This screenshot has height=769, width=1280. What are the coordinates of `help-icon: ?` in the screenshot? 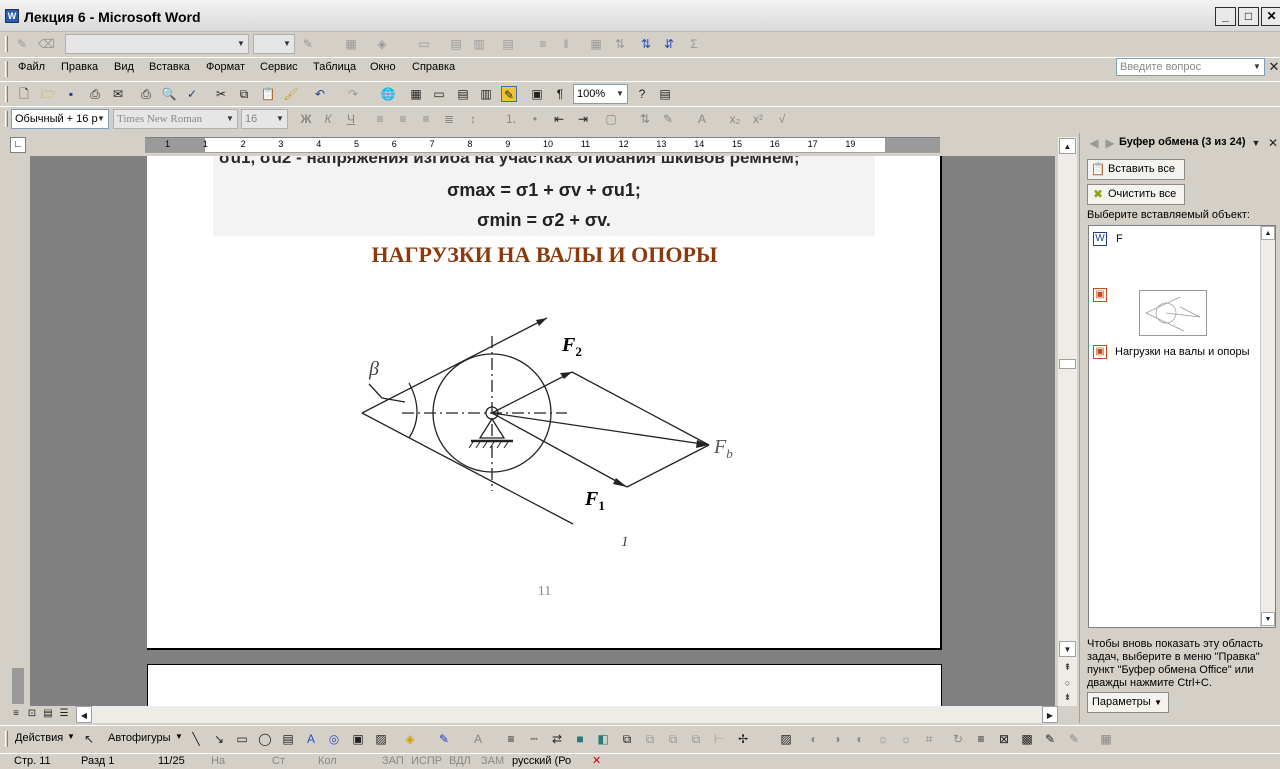 It's located at (642, 94).